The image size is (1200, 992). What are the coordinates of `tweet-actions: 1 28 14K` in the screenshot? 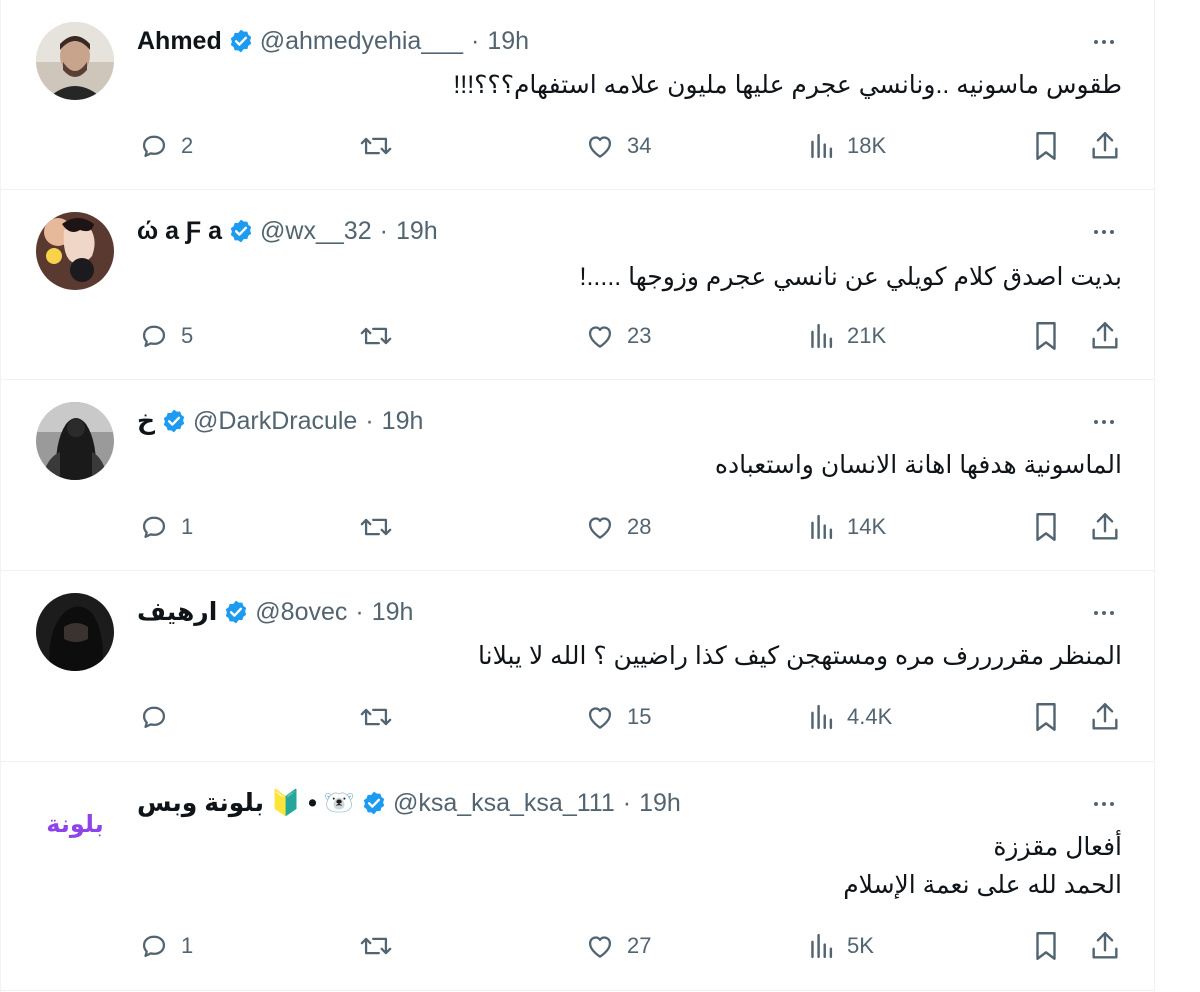 It's located at (629, 527).